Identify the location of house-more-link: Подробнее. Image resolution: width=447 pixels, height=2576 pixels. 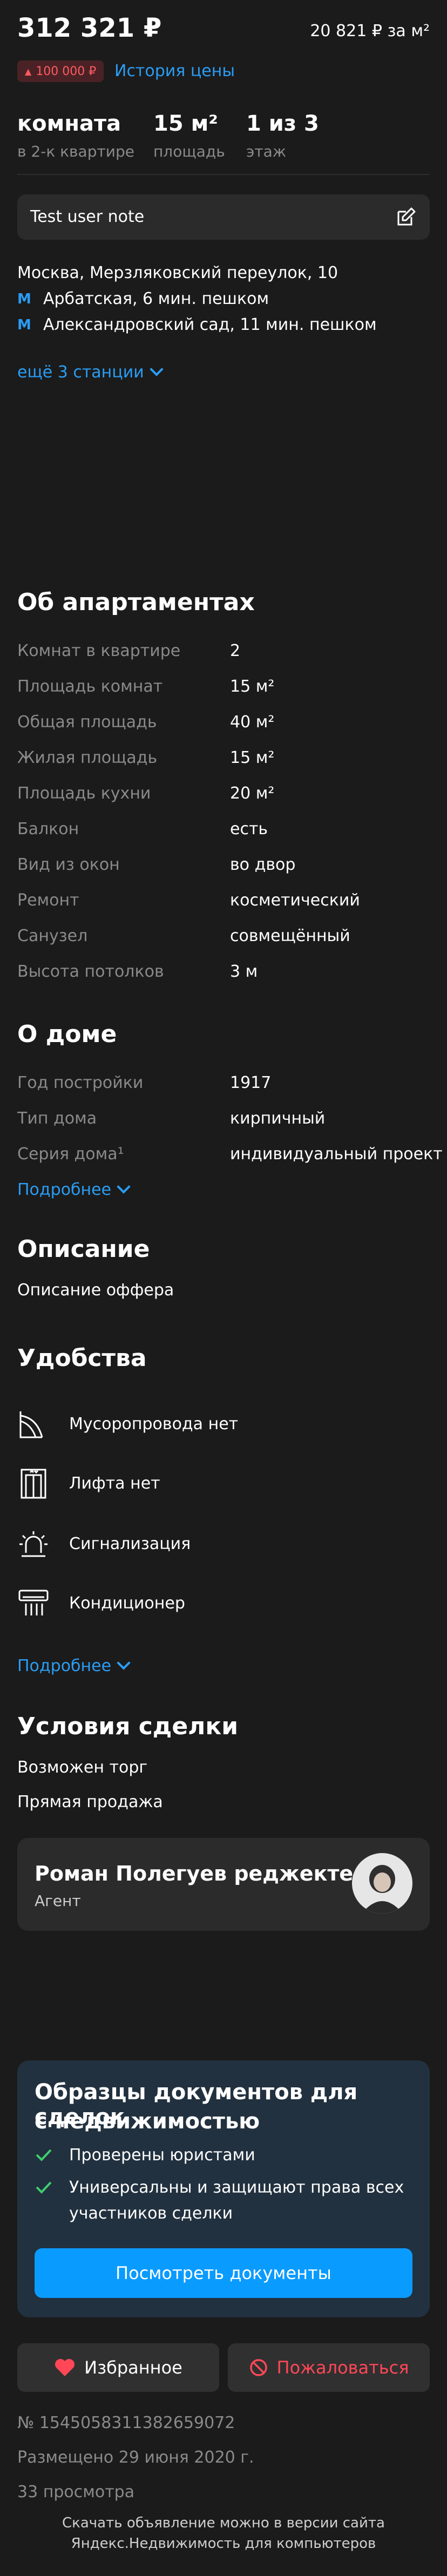
(74, 1190).